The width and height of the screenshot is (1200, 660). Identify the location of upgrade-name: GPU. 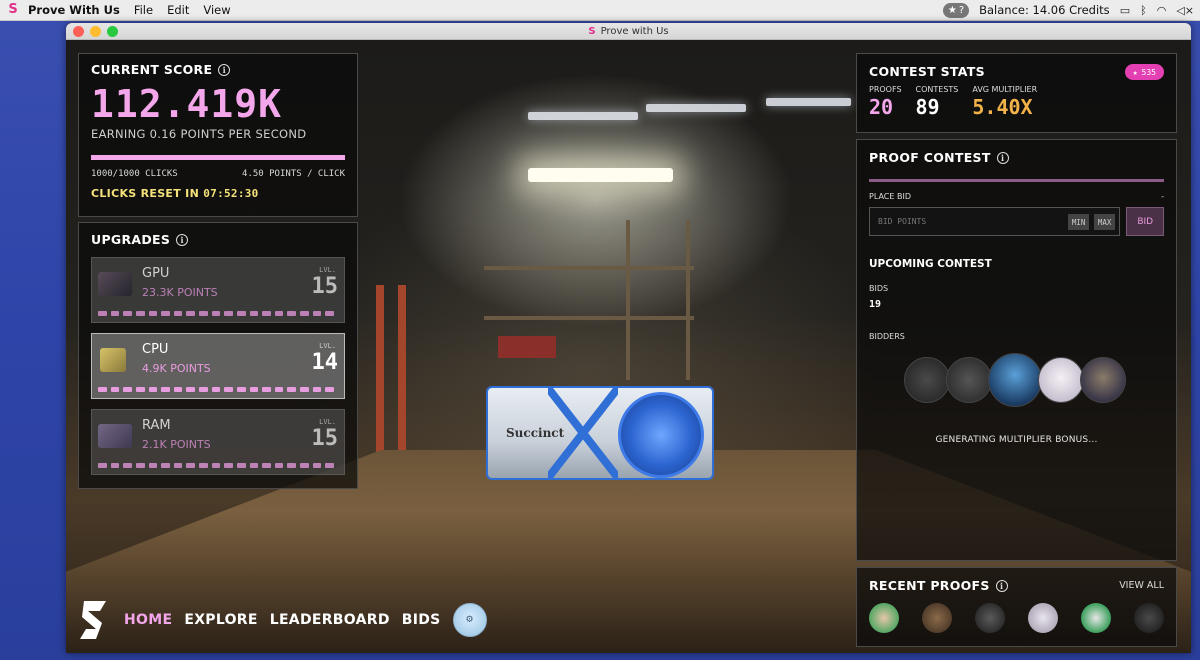
(156, 273).